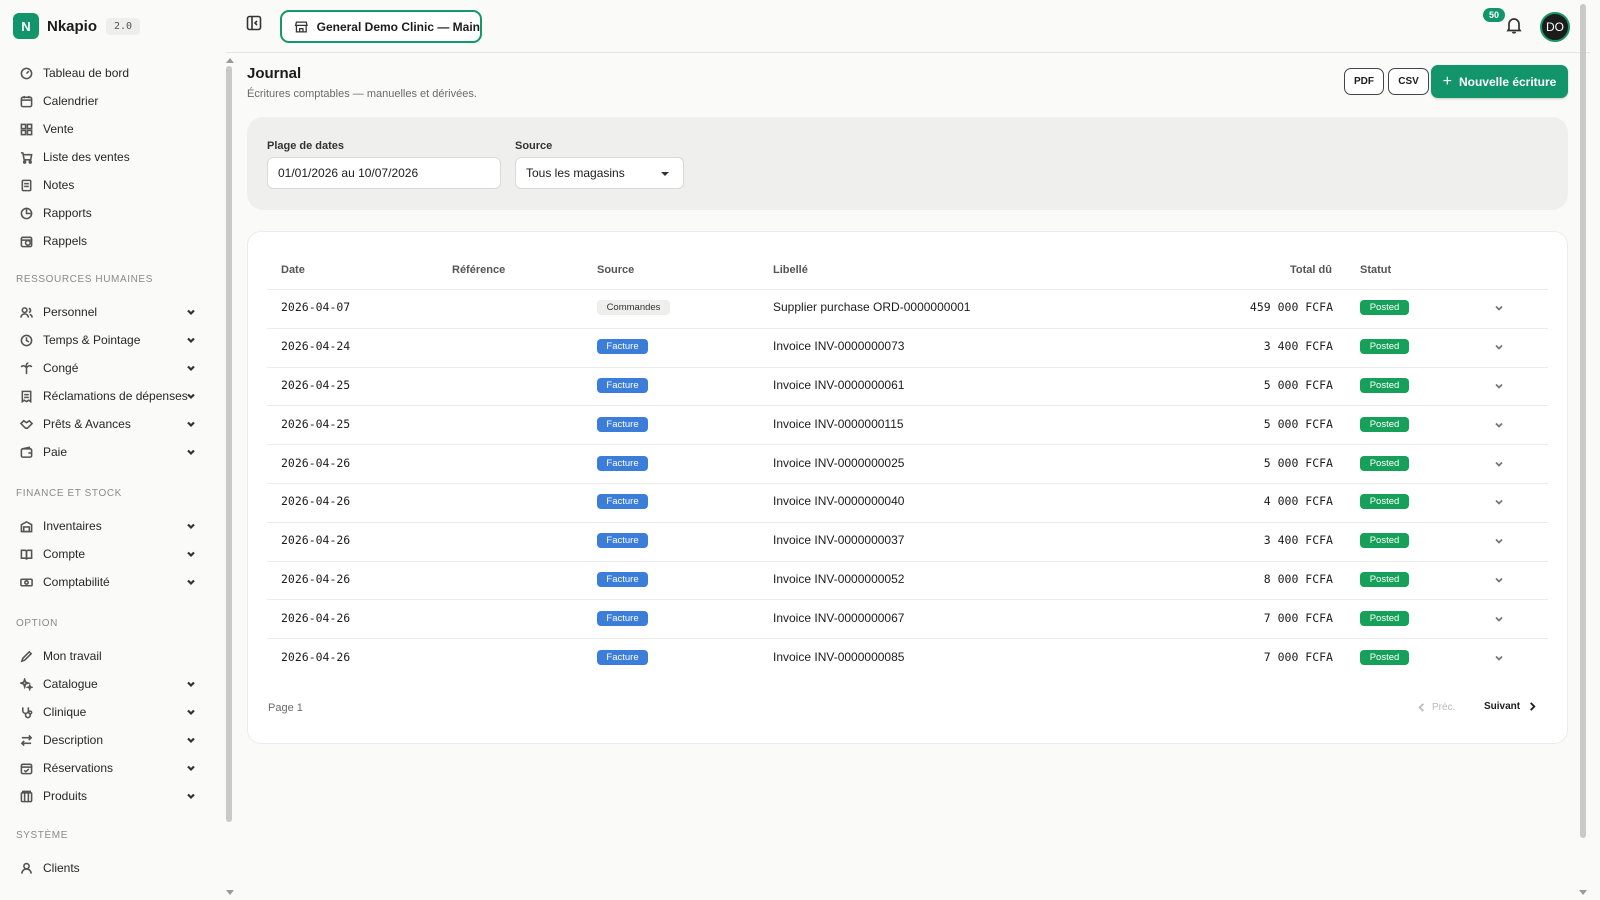 The image size is (1600, 900). Describe the element at coordinates (381, 26) in the screenshot. I see `clinic-selector-button: General Demo Clinic — Main` at that location.